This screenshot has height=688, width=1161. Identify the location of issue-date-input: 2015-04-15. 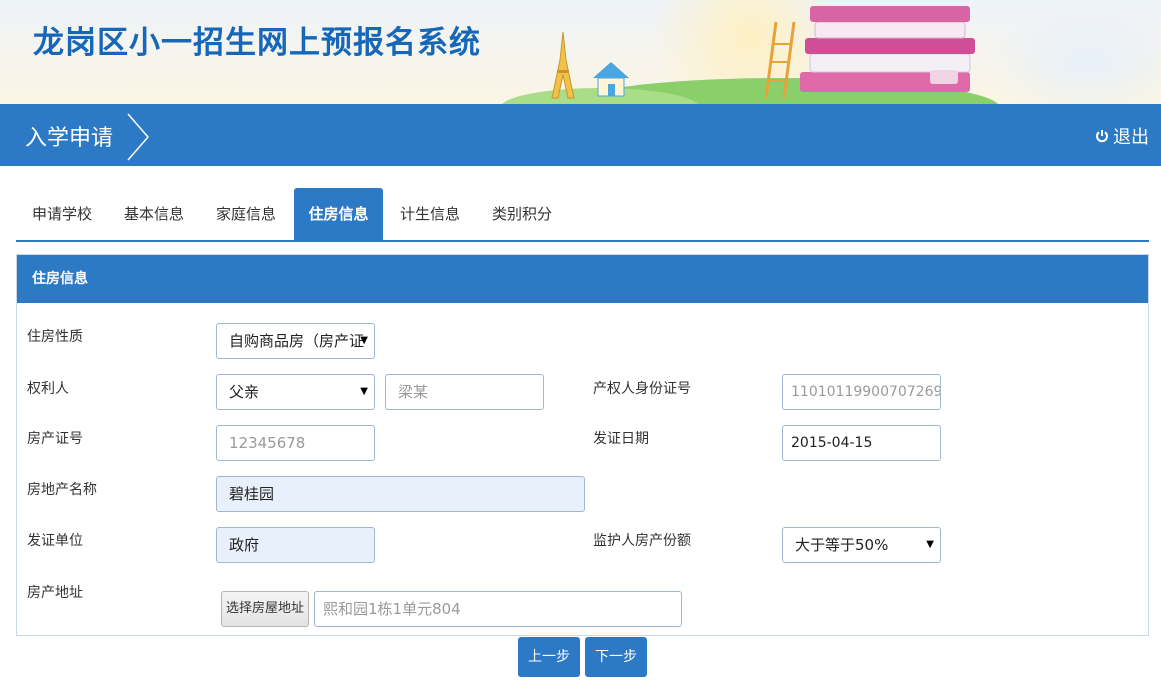
(861, 443).